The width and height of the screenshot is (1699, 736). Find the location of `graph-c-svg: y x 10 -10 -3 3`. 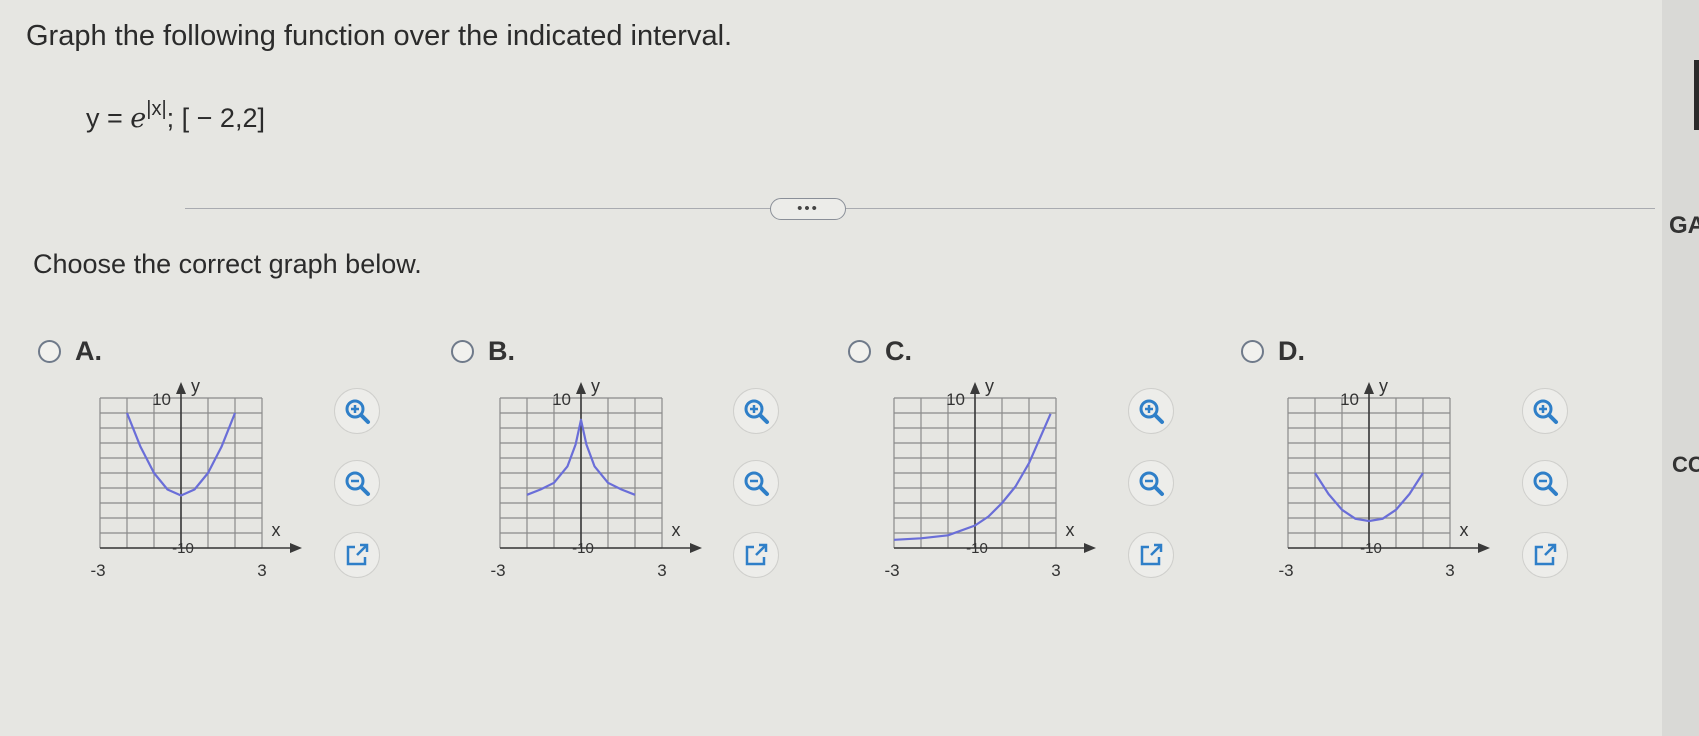

graph-c-svg: y x 10 -10 -3 3 is located at coordinates (990, 478).